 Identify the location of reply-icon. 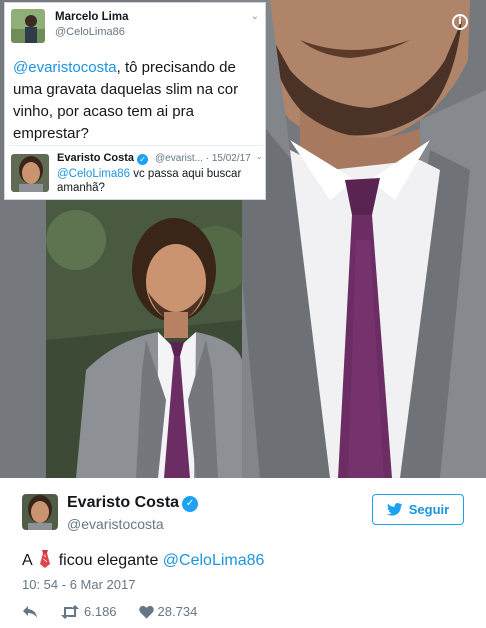
(30, 611).